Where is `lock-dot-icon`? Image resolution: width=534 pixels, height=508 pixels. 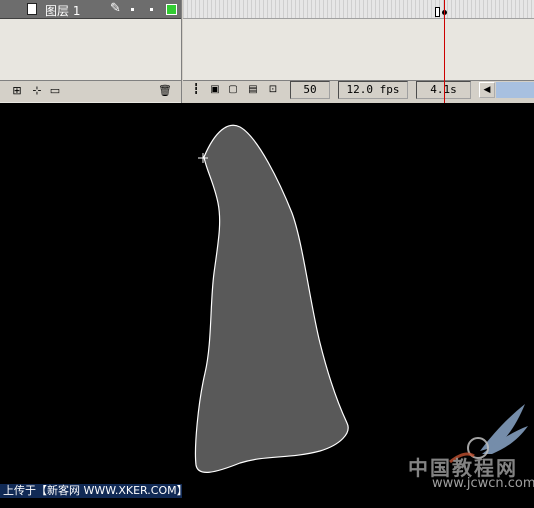 lock-dot-icon is located at coordinates (151, 9).